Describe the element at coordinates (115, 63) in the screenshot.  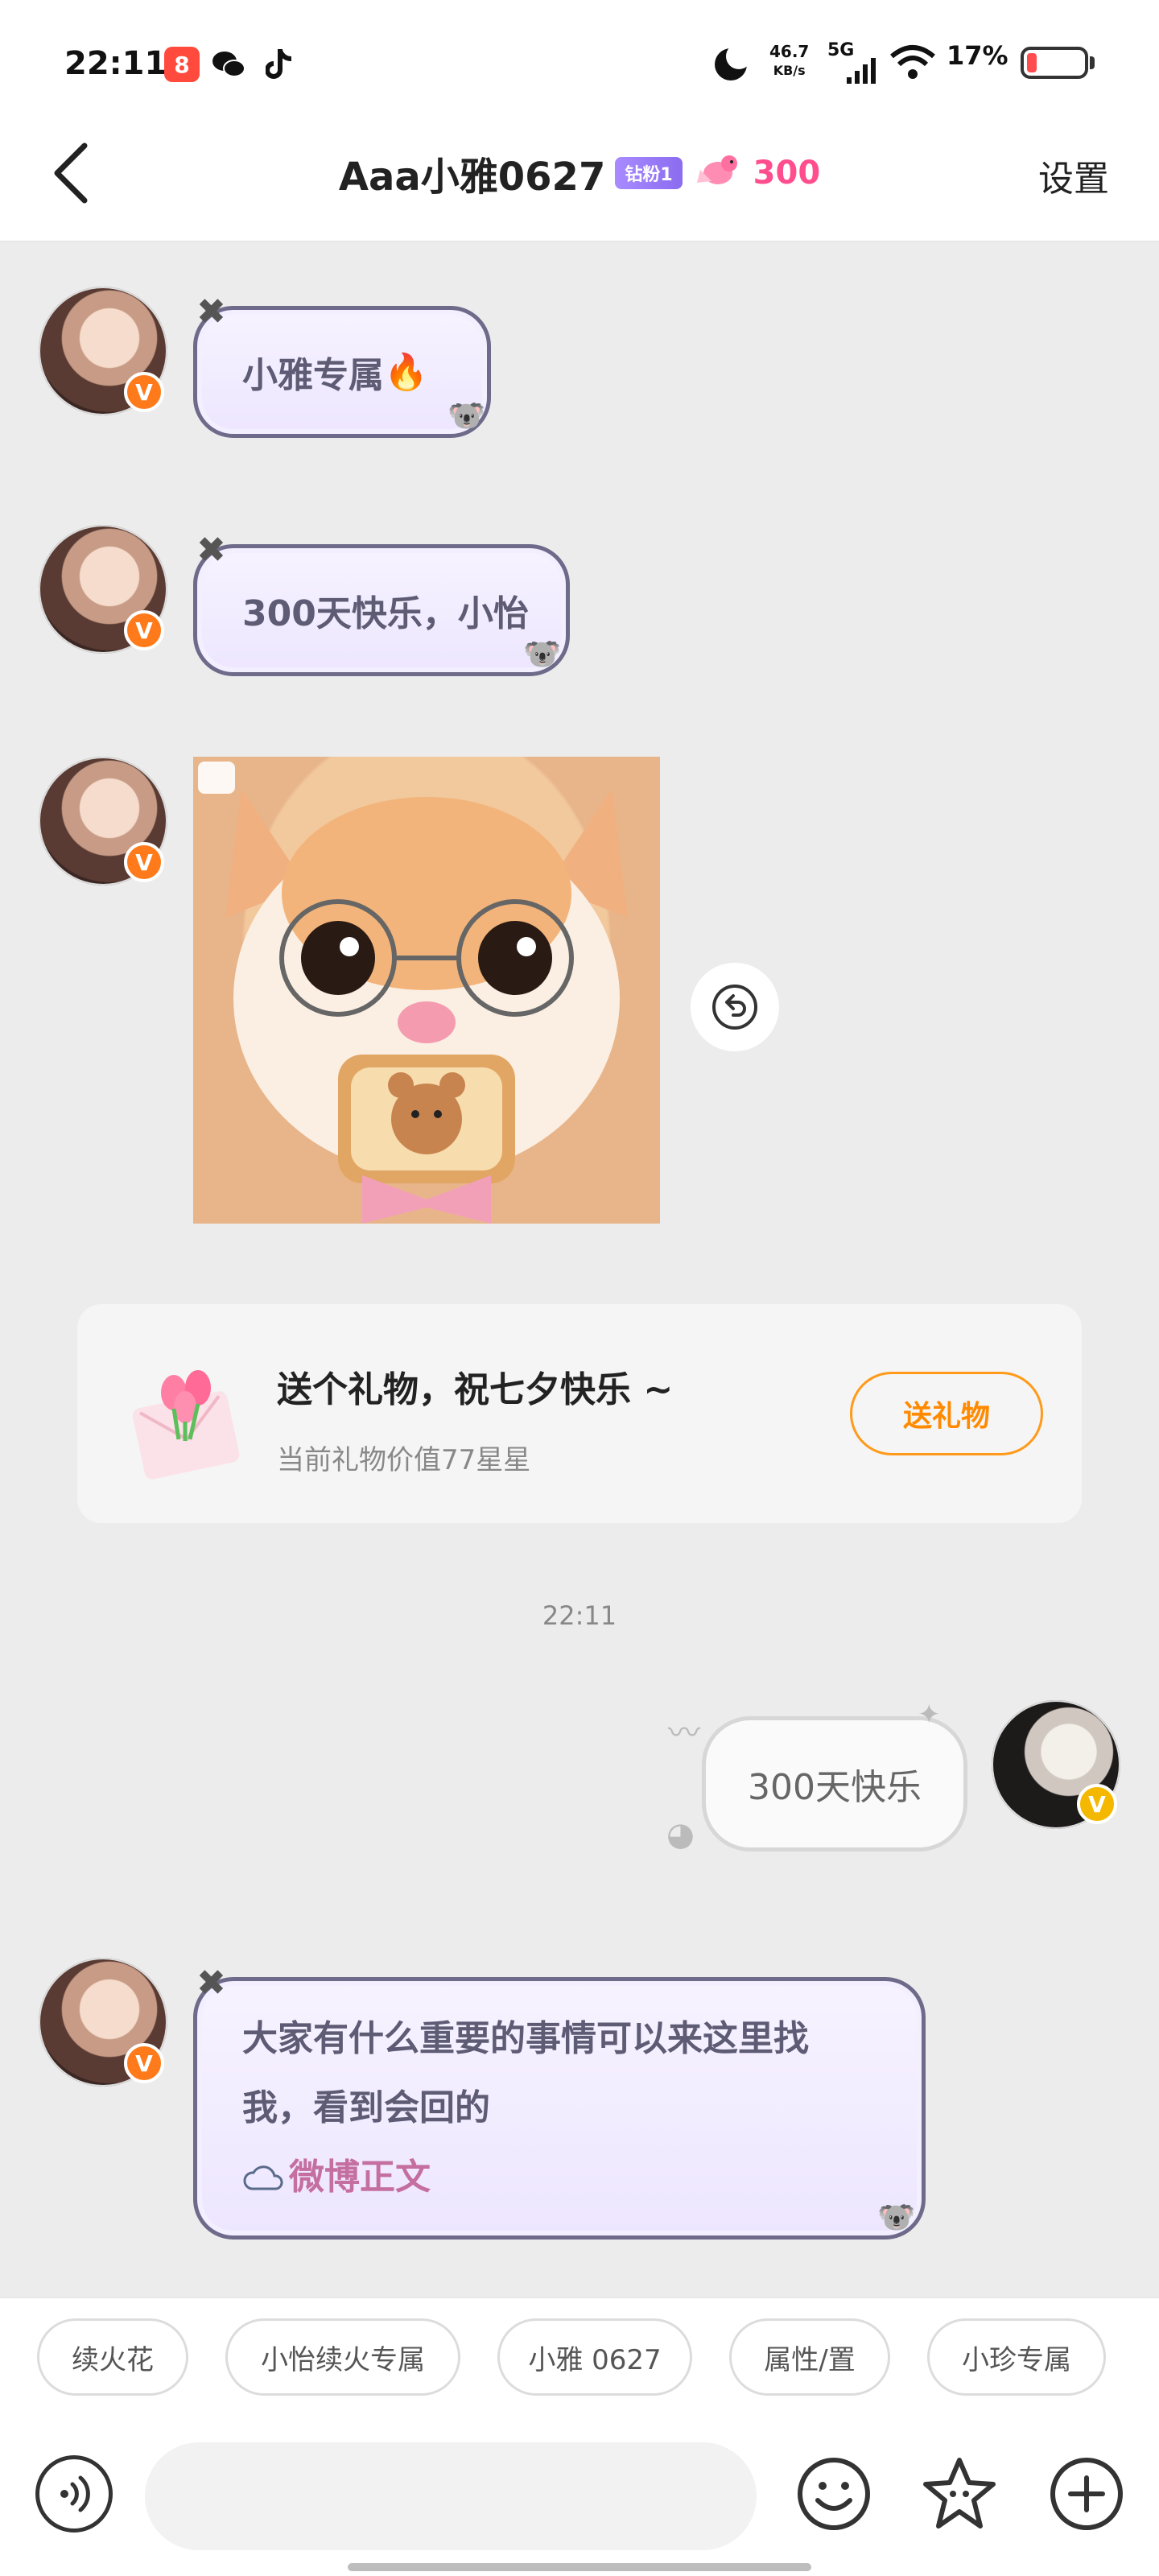
I see `status-time: 22:11` at that location.